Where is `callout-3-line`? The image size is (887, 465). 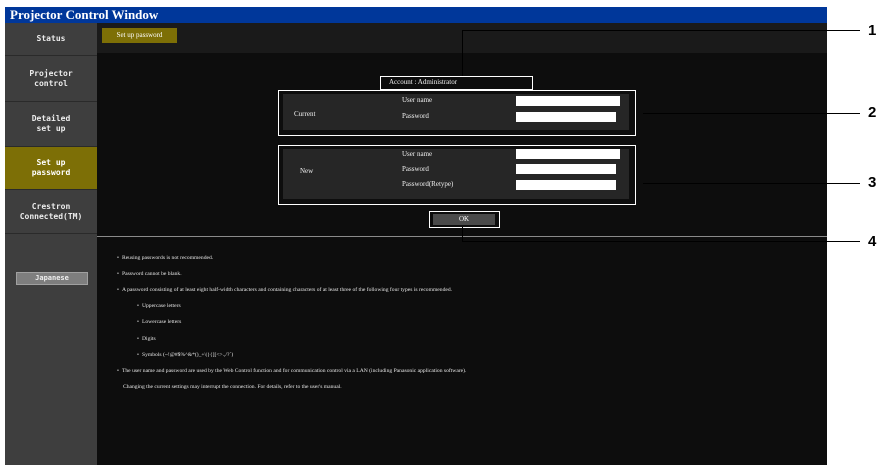
callout-3-line is located at coordinates (751, 183).